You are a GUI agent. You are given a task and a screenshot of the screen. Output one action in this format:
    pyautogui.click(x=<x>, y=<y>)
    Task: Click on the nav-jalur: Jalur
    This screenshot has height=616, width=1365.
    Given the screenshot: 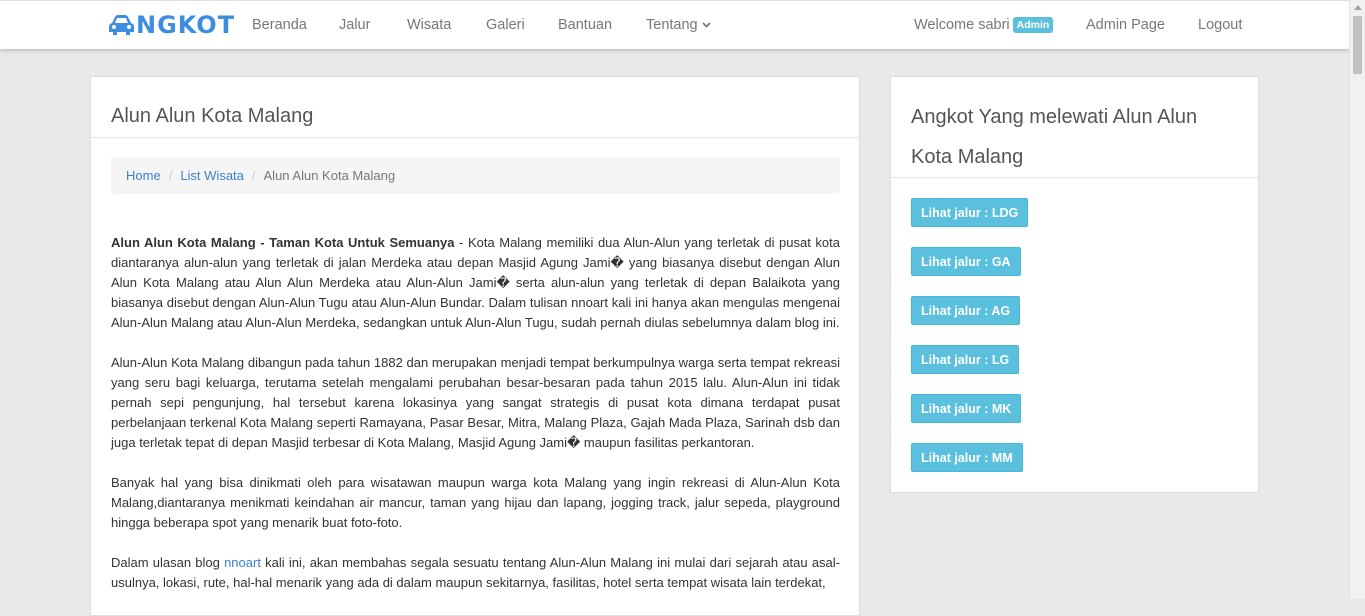 What is the action you would take?
    pyautogui.click(x=354, y=25)
    